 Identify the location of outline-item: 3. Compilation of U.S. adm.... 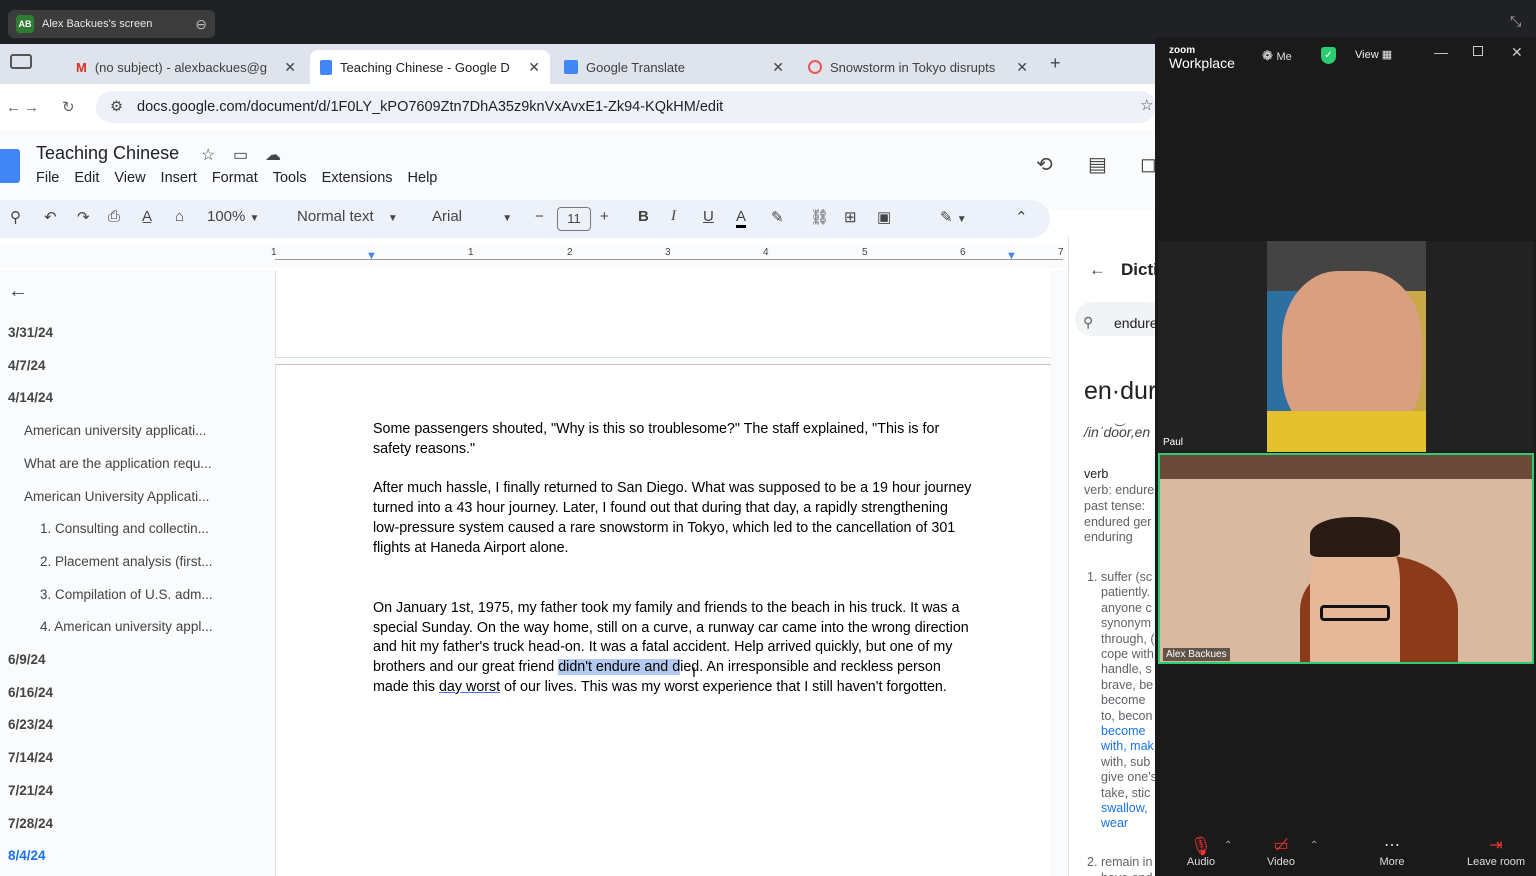
(126, 594).